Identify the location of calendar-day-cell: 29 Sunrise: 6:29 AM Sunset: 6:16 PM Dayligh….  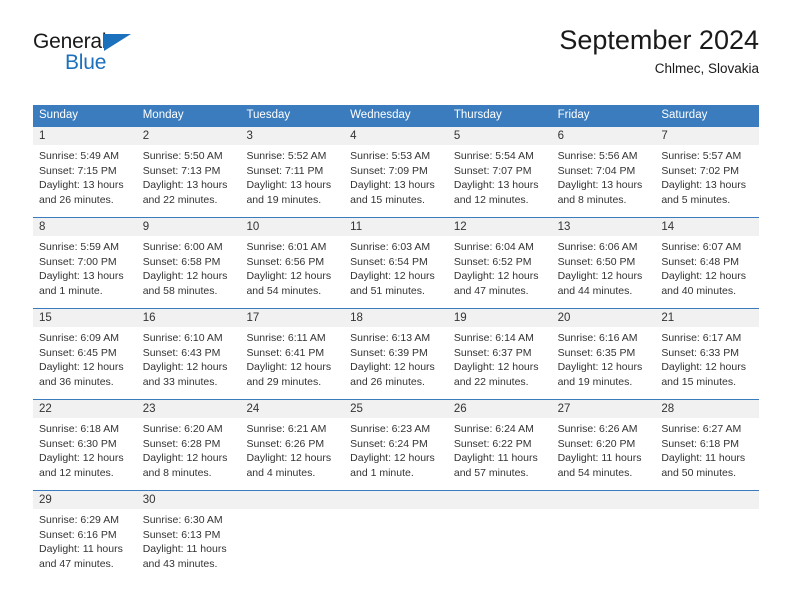
(85, 535).